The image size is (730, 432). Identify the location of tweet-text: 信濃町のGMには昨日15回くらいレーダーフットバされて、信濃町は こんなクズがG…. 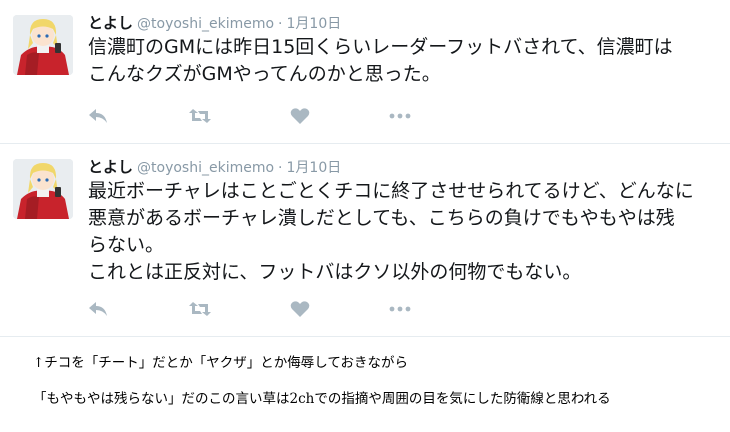
(404, 61).